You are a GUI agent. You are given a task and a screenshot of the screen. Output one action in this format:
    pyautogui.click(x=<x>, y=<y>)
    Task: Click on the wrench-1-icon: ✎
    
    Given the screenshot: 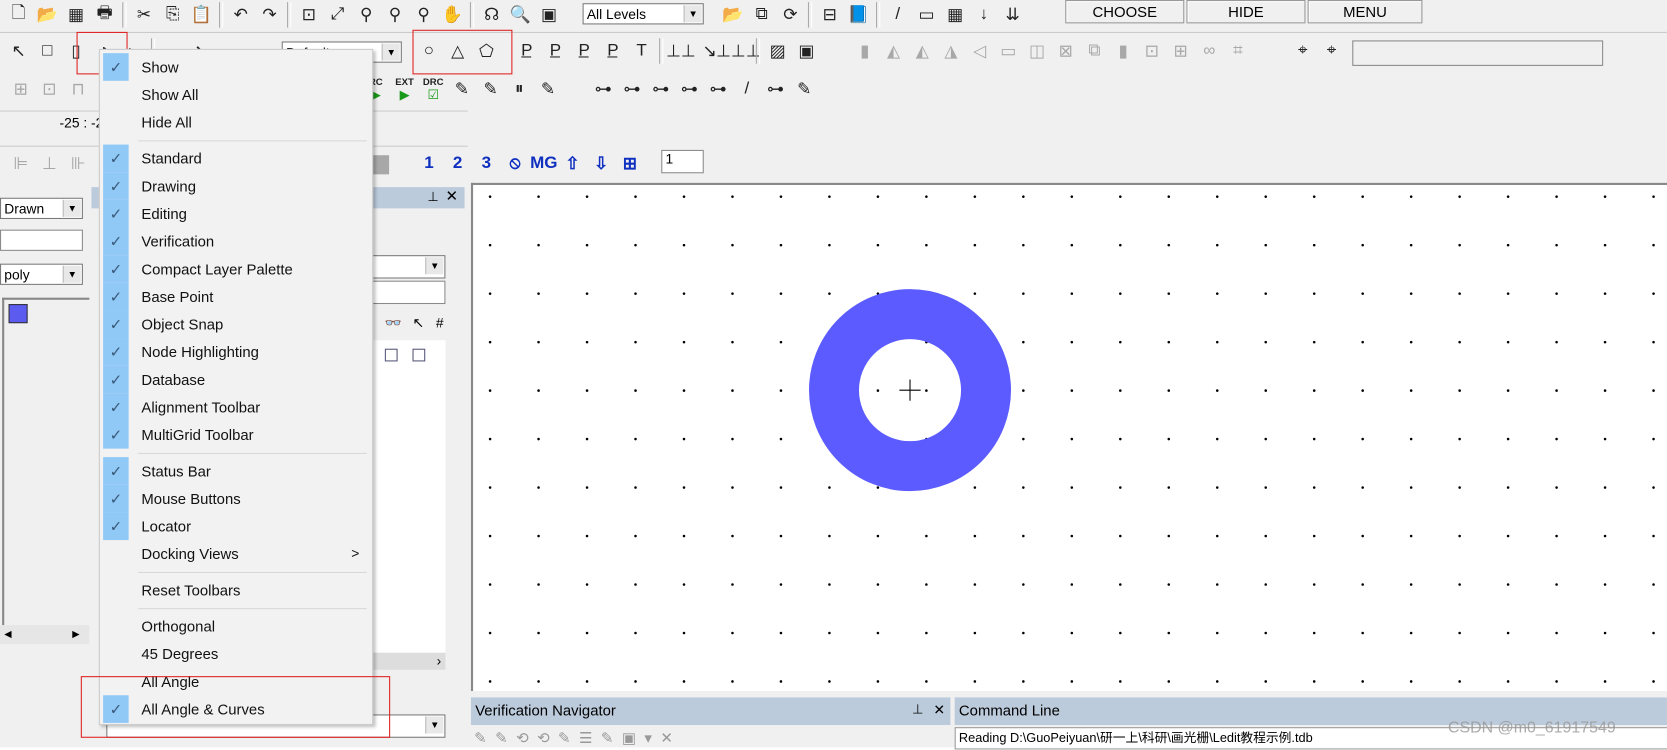 What is the action you would take?
    pyautogui.click(x=462, y=90)
    